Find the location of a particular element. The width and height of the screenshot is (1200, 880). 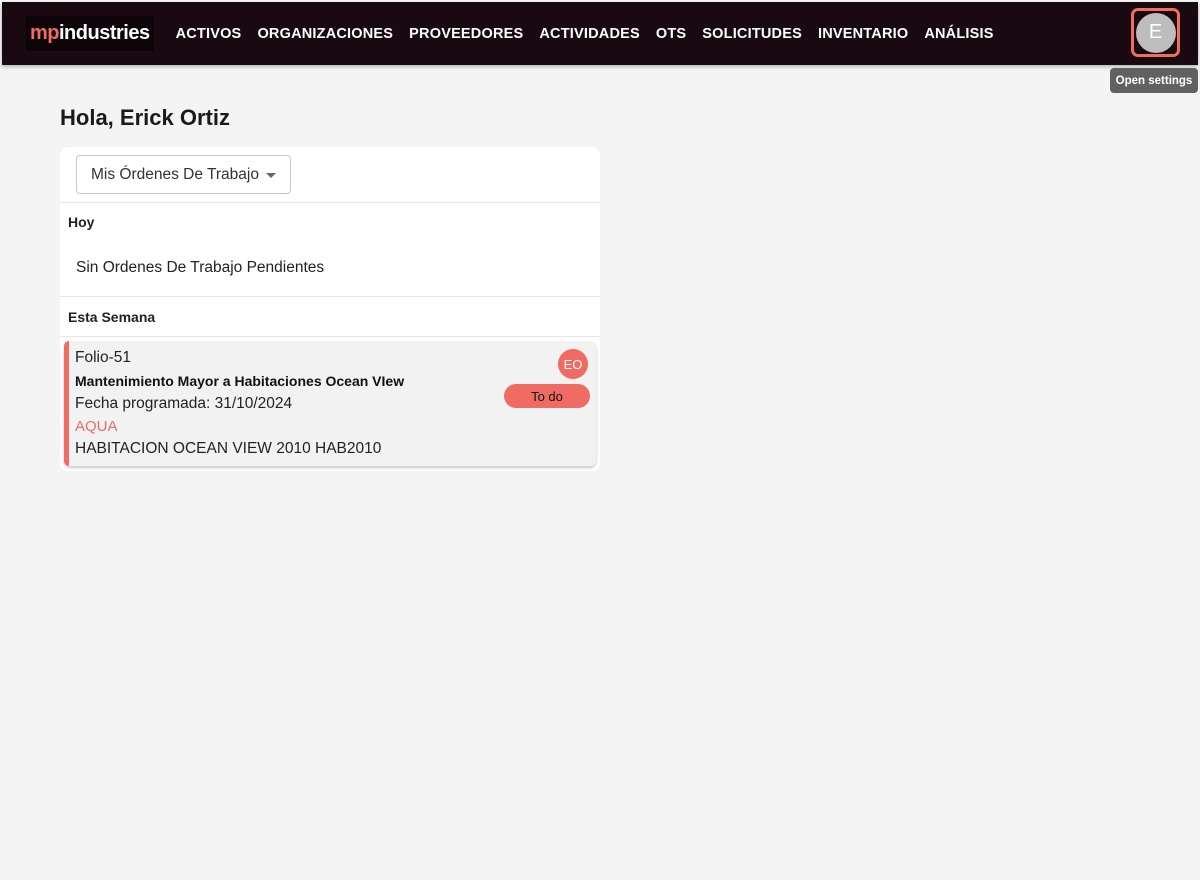

mpindustries-logo: mp industries is located at coordinates (90, 33).